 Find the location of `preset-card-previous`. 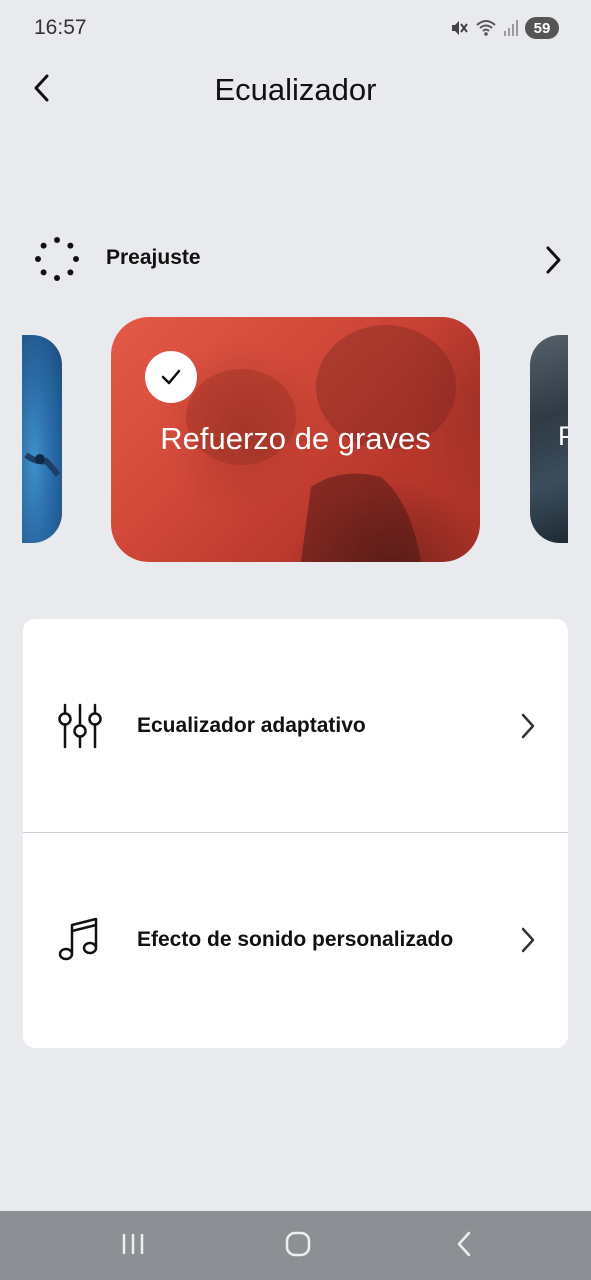

preset-card-previous is located at coordinates (42, 439).